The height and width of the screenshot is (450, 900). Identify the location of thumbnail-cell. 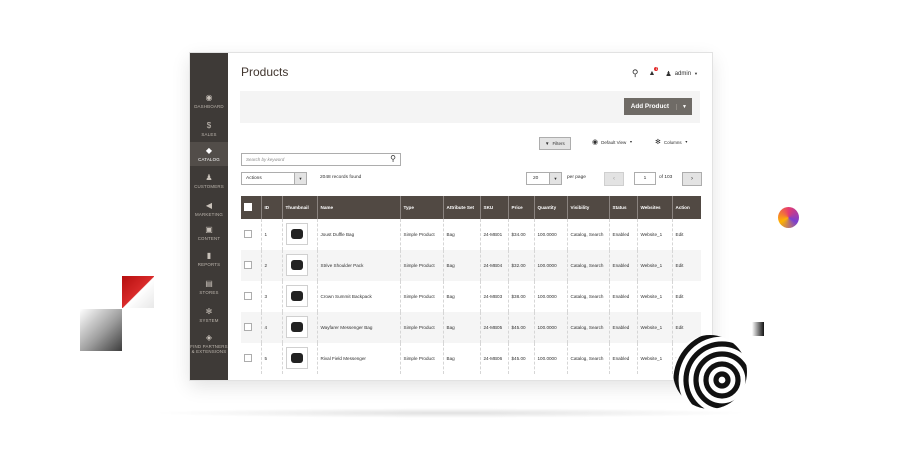
(299, 265).